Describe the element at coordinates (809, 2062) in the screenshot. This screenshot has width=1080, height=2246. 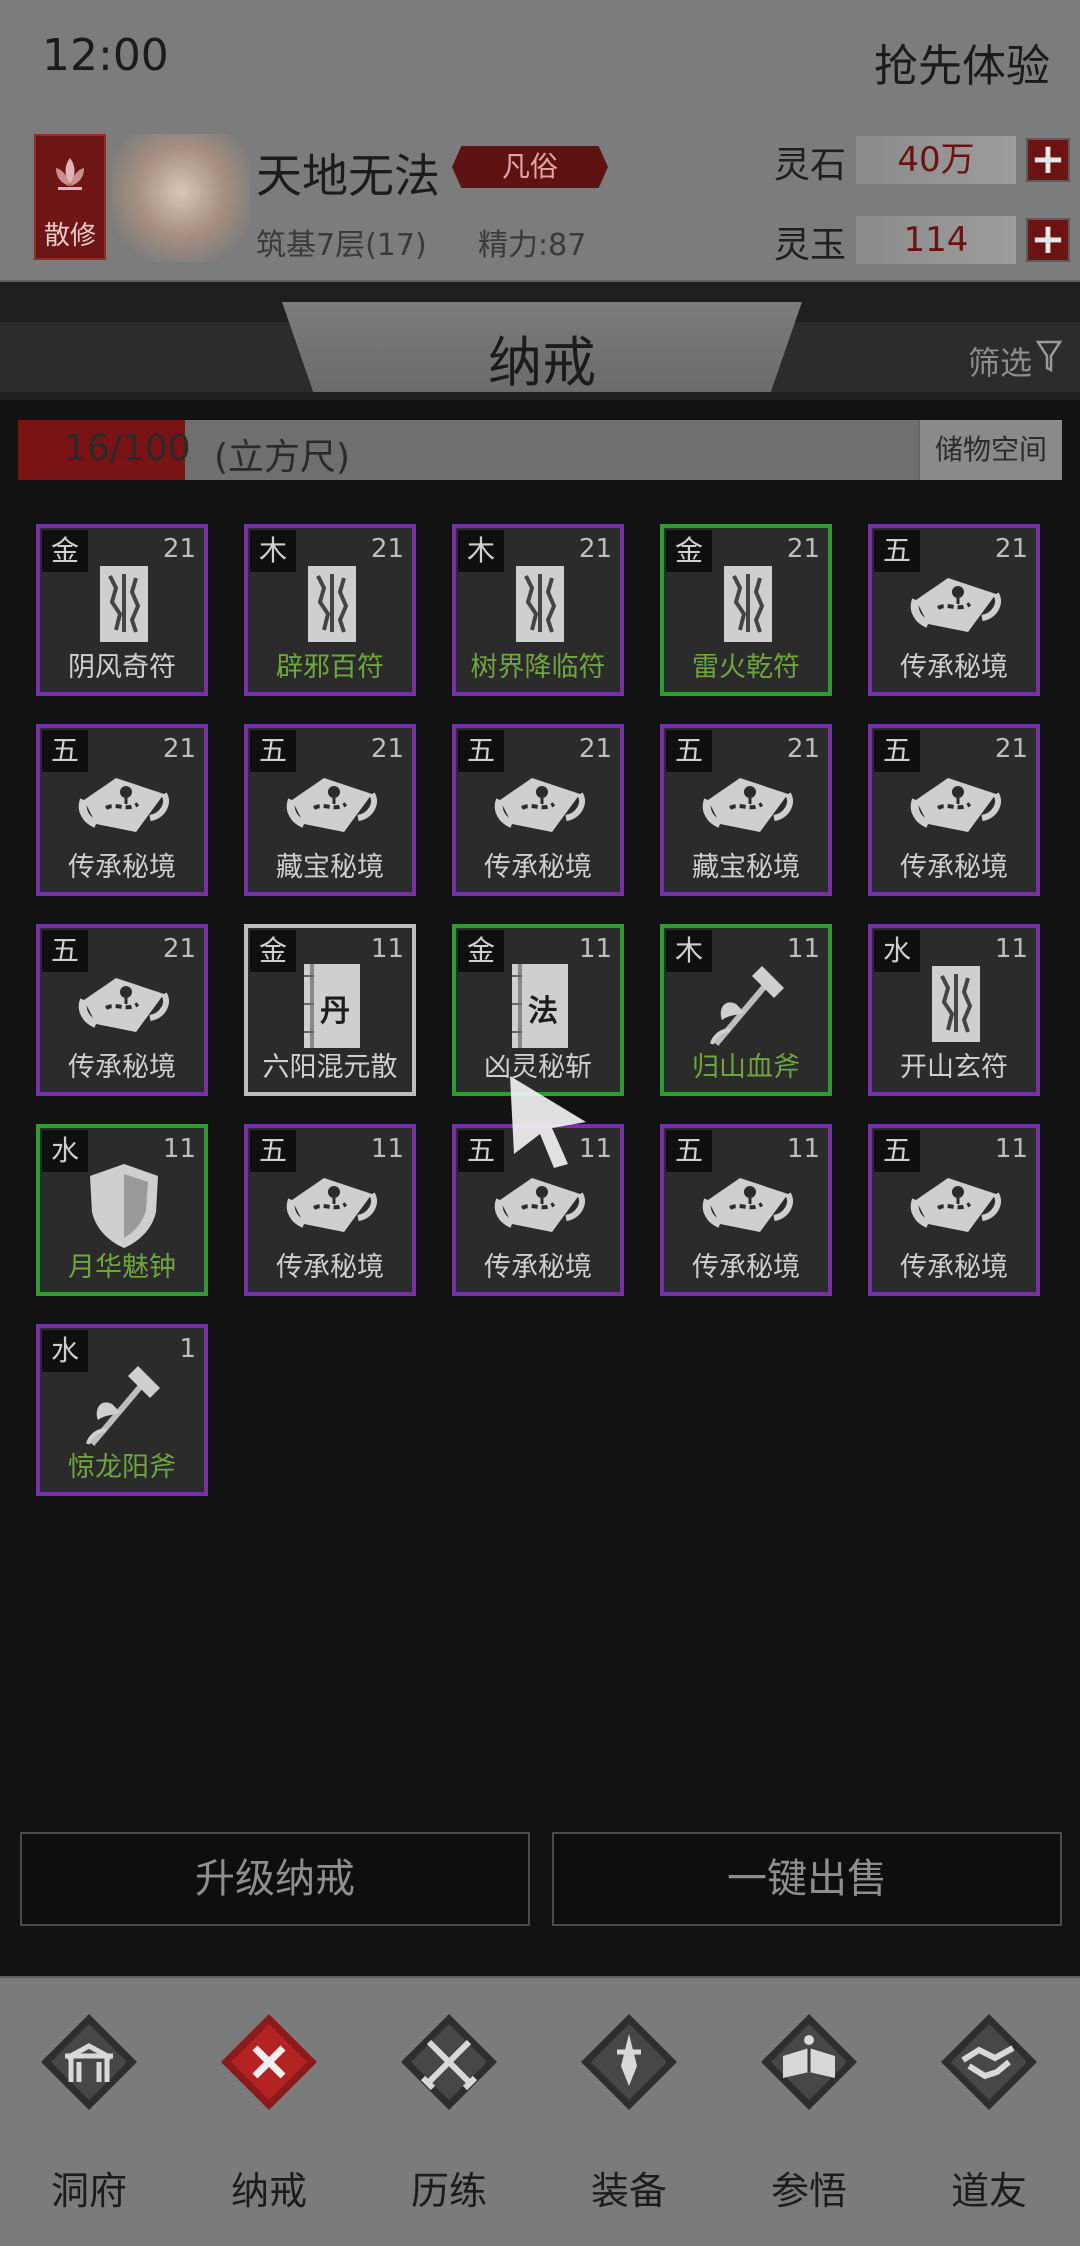
I see `open-book-icon` at that location.